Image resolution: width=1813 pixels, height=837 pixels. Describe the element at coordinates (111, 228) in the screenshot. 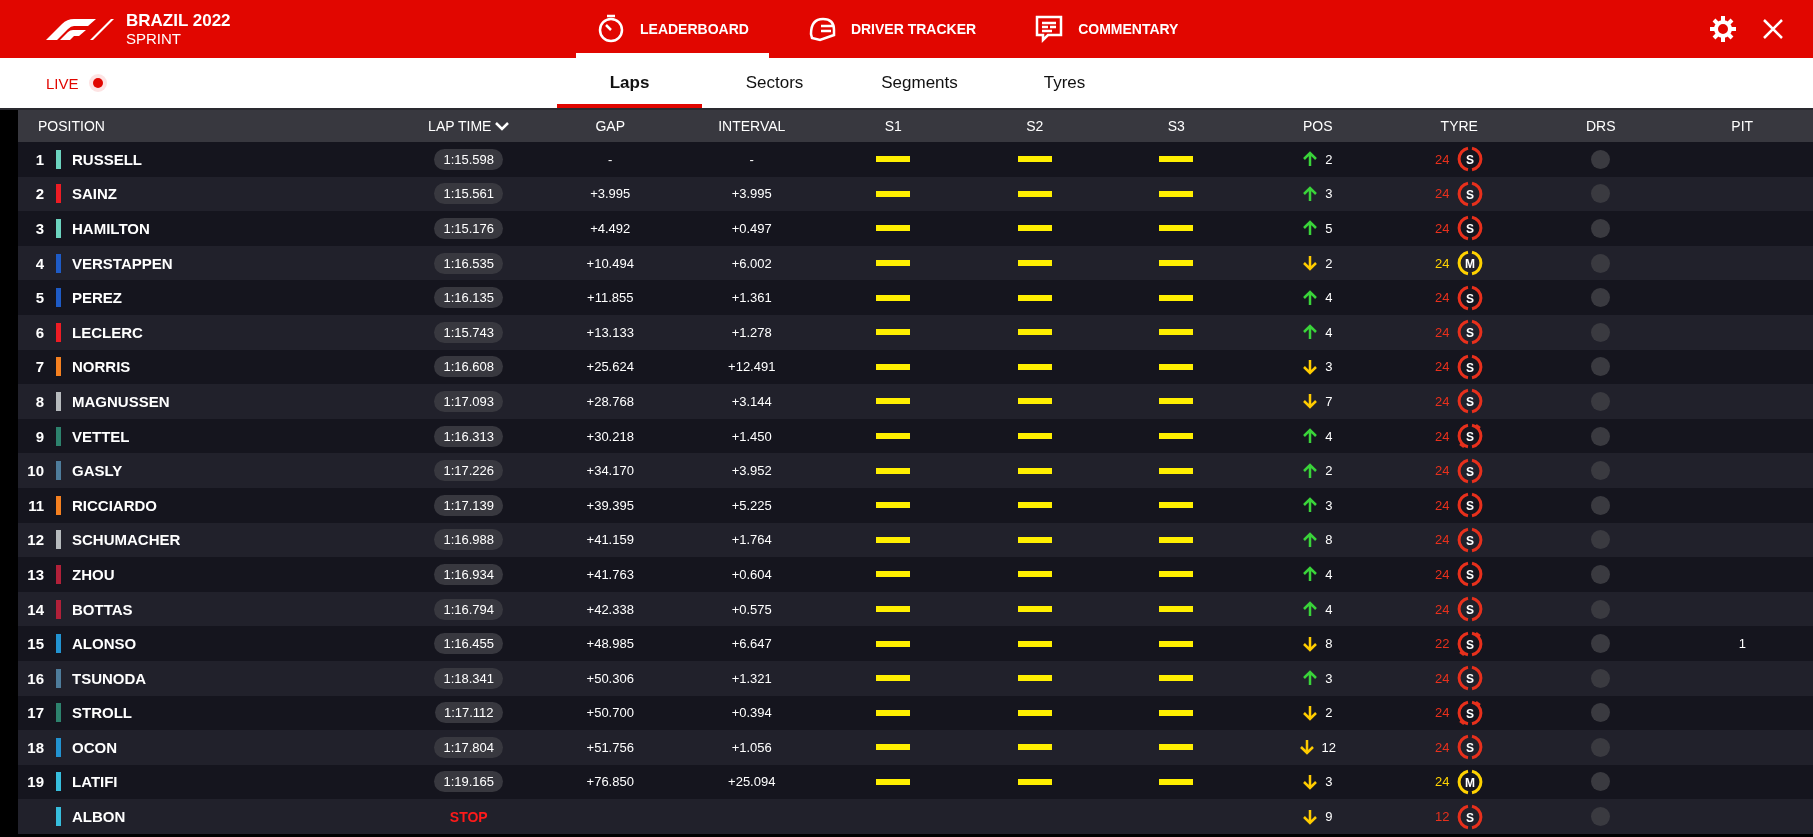

I see `driver-name: HAMILTON` at that location.